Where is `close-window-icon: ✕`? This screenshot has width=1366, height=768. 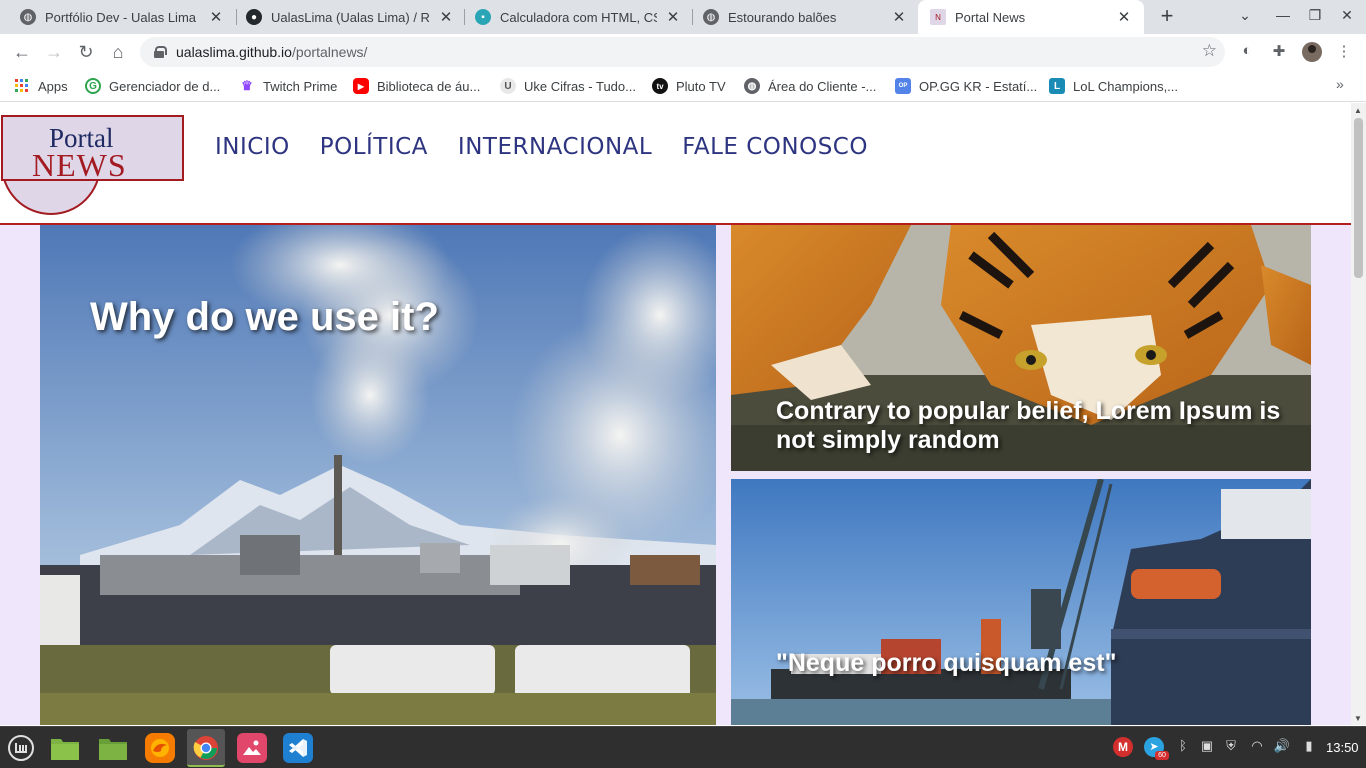 close-window-icon: ✕ is located at coordinates (1347, 15).